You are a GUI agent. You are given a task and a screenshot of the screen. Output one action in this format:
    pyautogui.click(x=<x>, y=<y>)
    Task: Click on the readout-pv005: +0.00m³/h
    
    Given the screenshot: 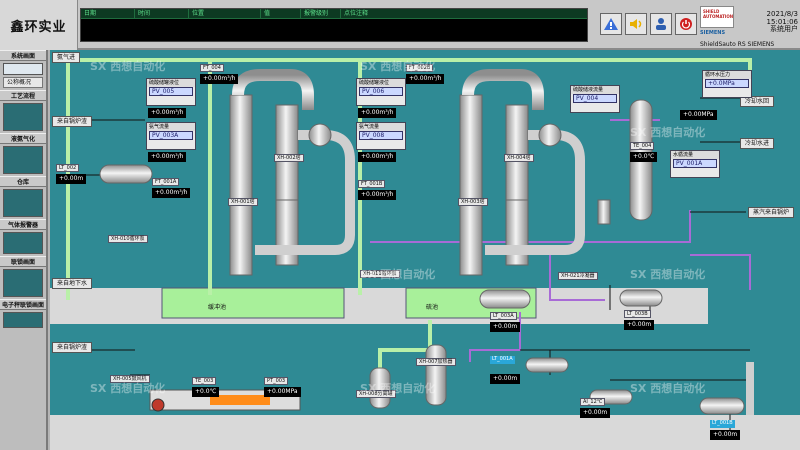 What is the action you would take?
    pyautogui.click(x=167, y=113)
    